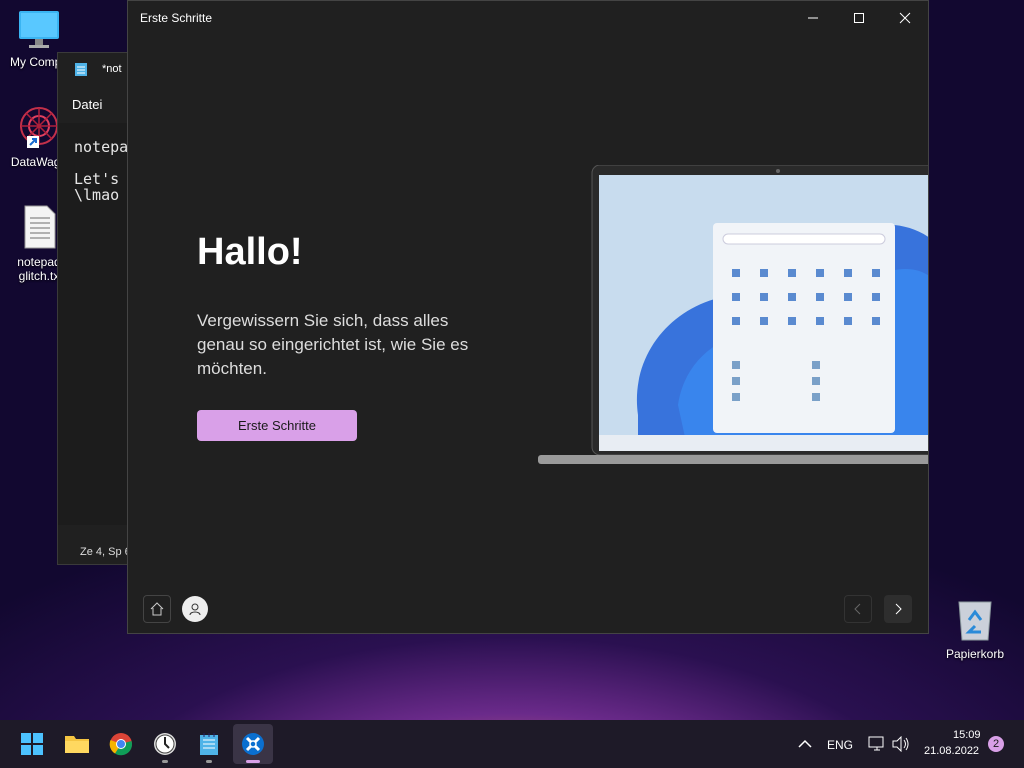 This screenshot has width=1024, height=768. Describe the element at coordinates (975, 654) in the screenshot. I see `desktop-icon-label: Papierkorb` at that location.